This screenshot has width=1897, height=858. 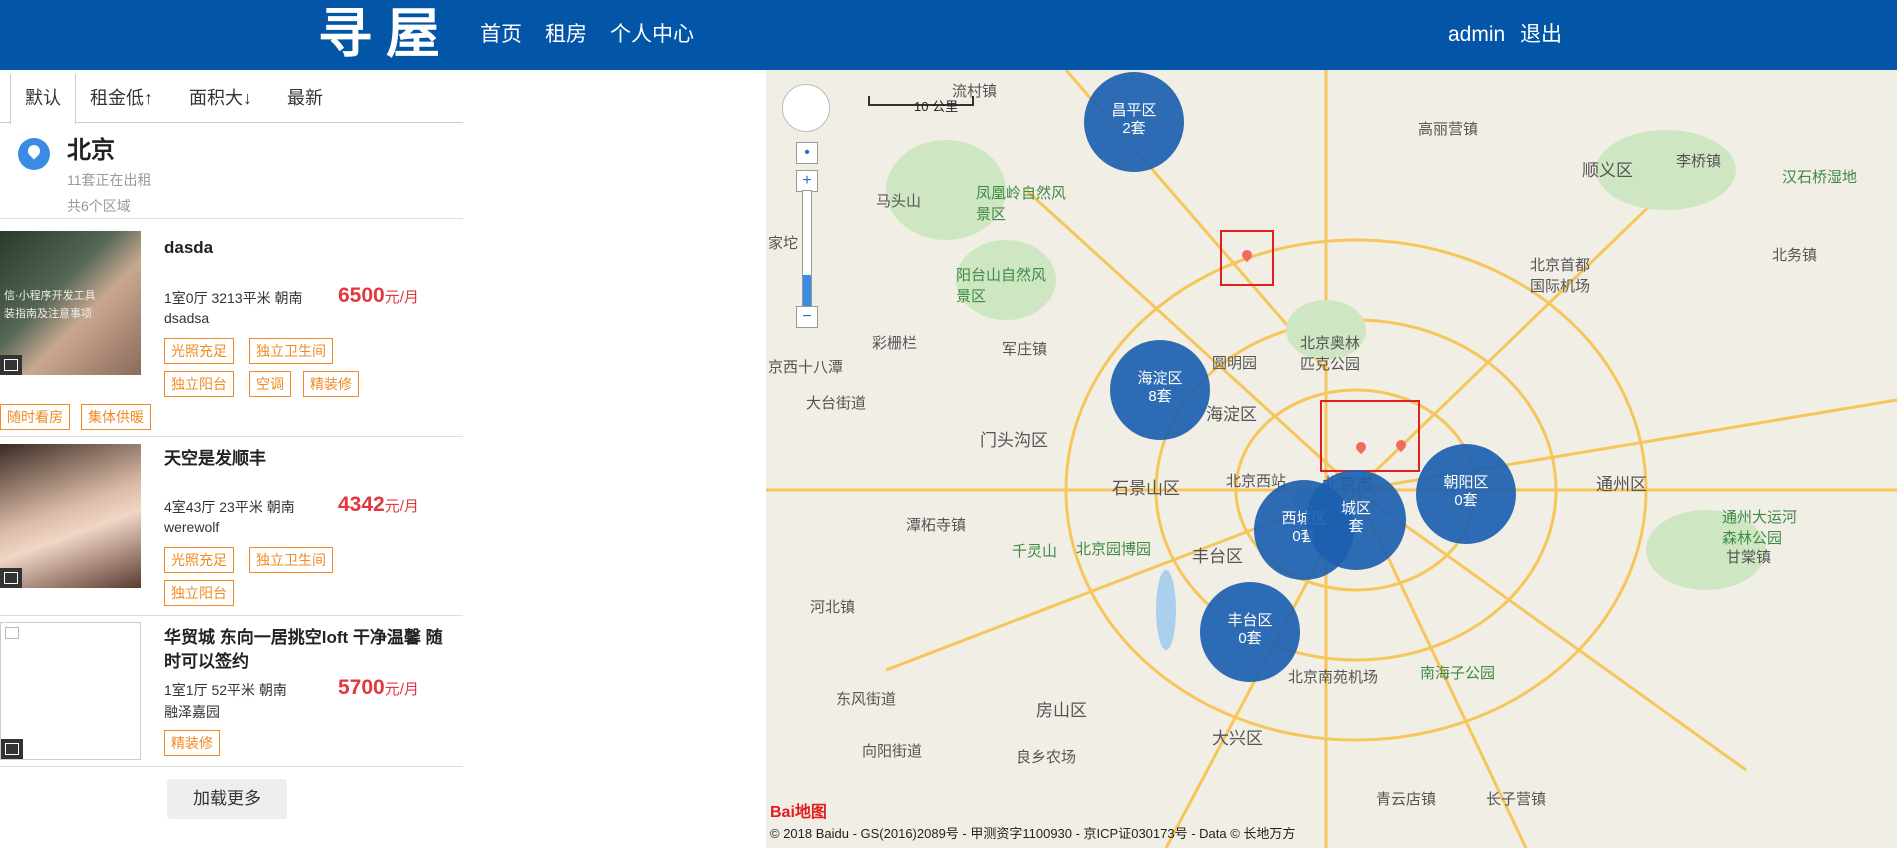 I want to click on house-title: dasda, so click(x=309, y=248).